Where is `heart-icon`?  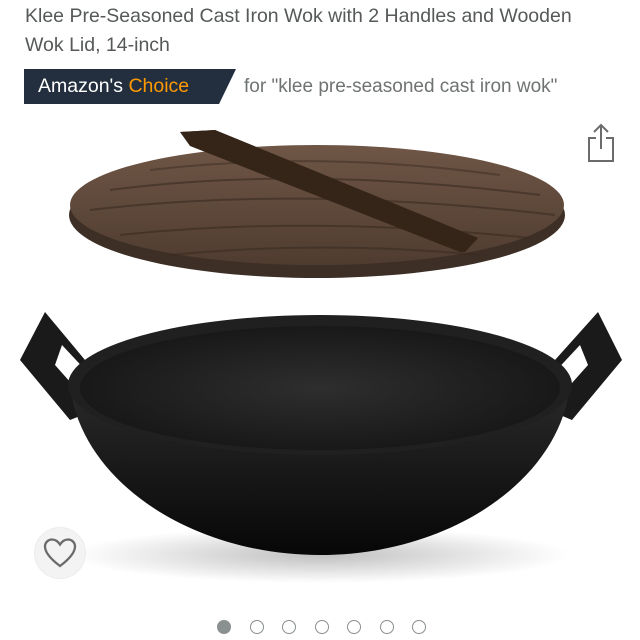 heart-icon is located at coordinates (60, 553).